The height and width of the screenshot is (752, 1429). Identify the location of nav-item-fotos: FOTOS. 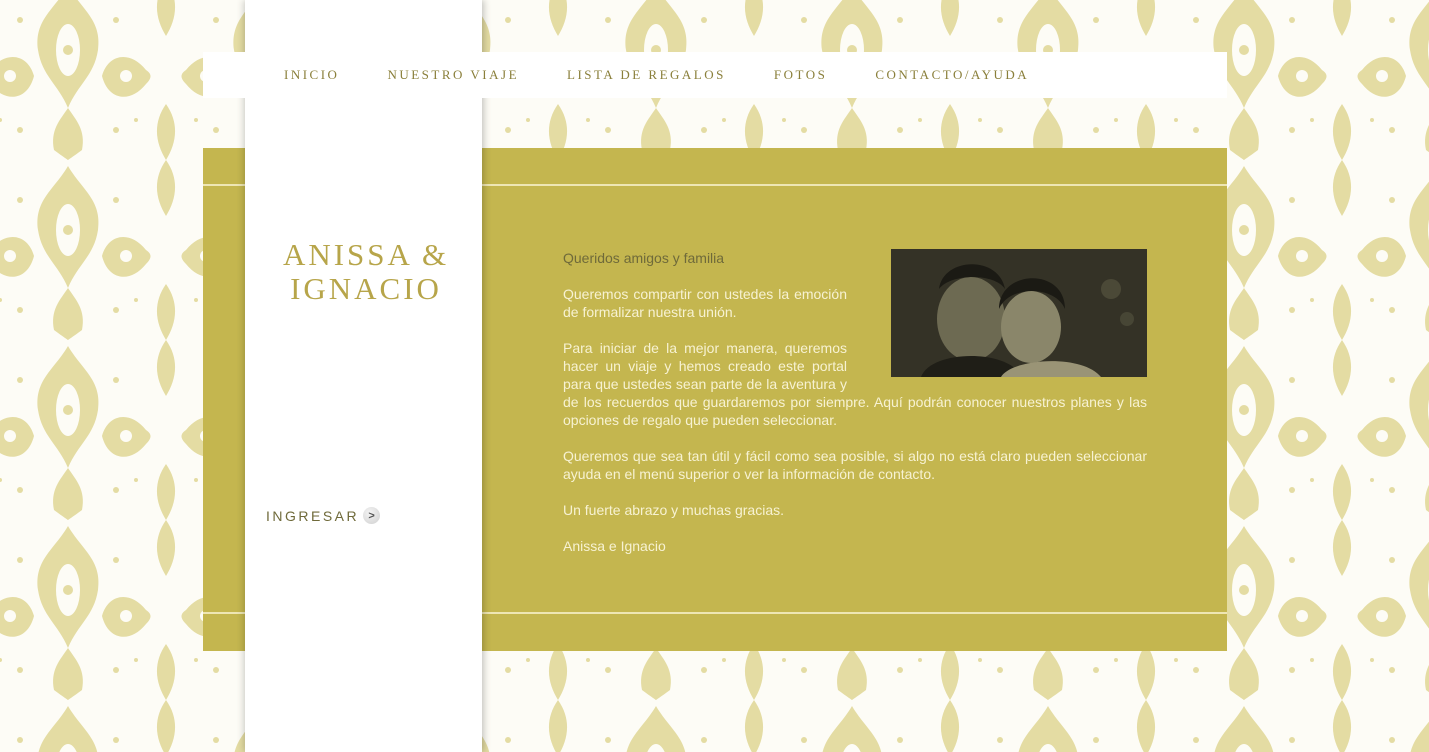
(800, 75).